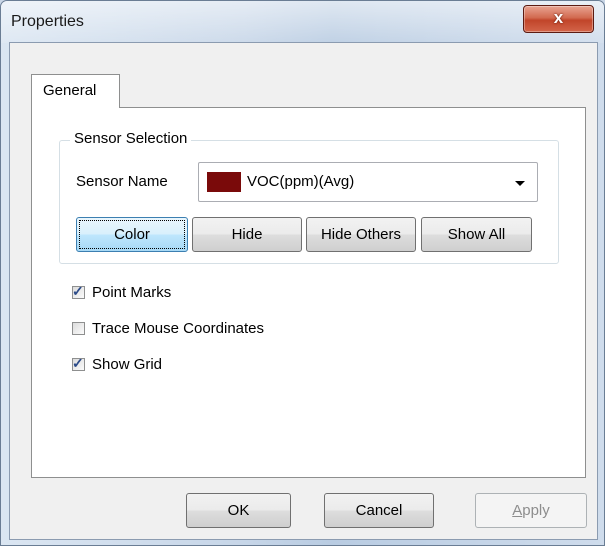  What do you see at coordinates (70, 90) in the screenshot?
I see `tab-general-label: General` at bounding box center [70, 90].